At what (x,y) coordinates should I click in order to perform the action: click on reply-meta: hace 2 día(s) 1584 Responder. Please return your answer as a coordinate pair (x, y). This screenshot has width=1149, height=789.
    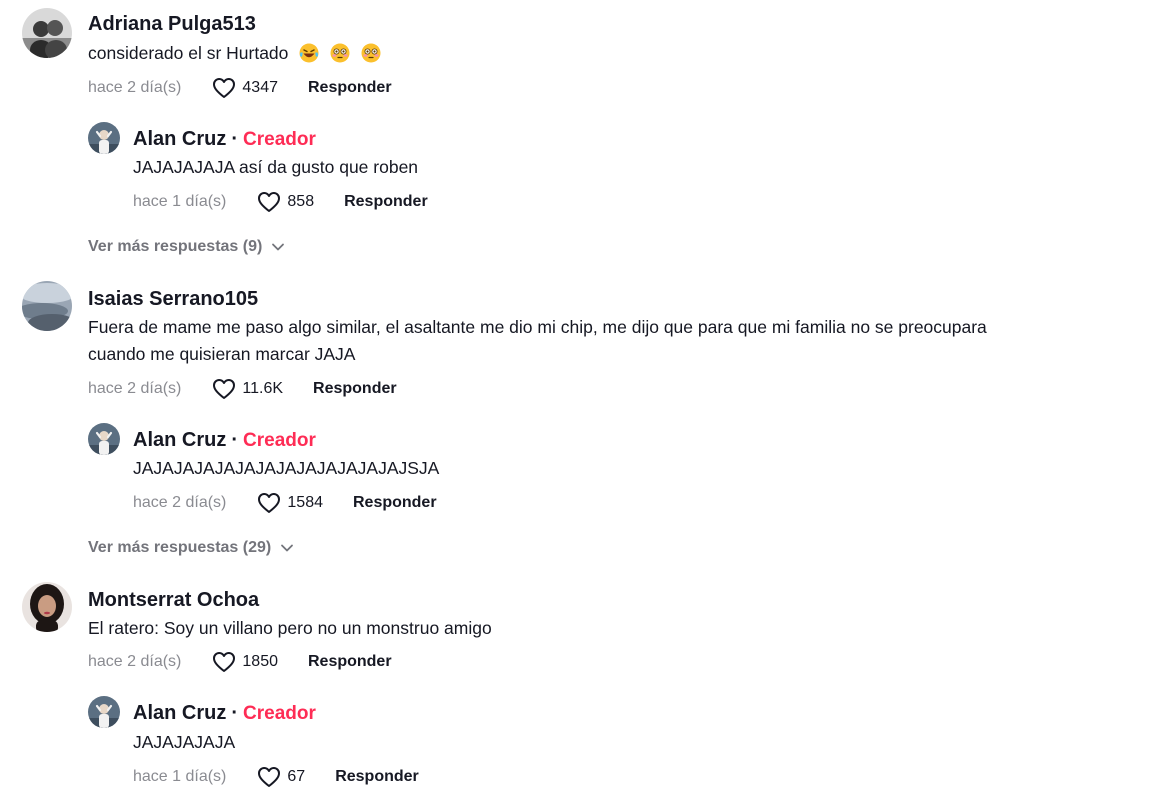
    Looking at the image, I should click on (285, 503).